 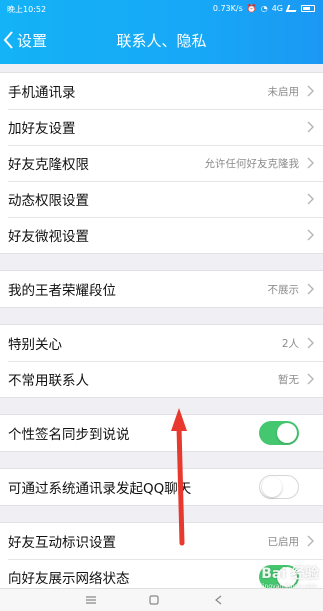 I want to click on settings-row: 好友克隆权限 允许任何好友克隆我, so click(x=161, y=163).